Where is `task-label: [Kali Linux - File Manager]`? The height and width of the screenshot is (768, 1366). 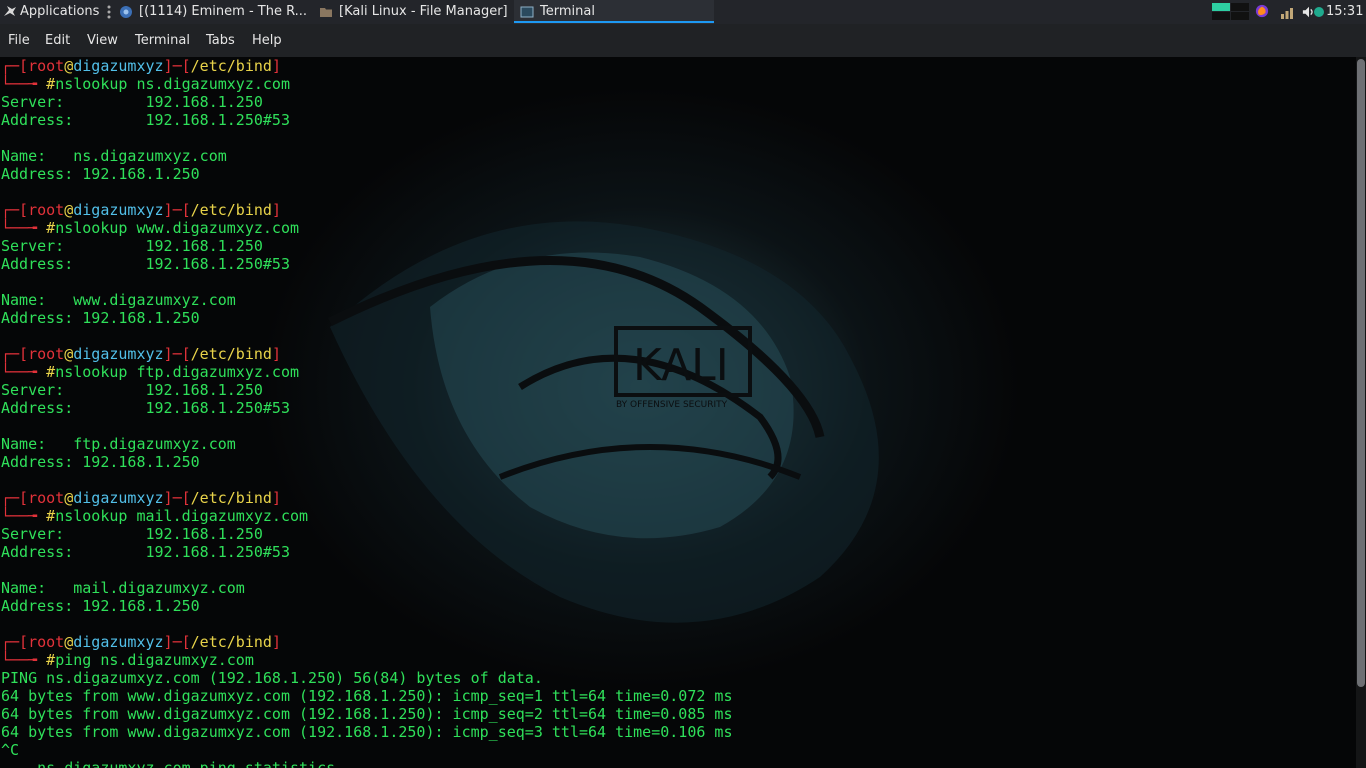
task-label: [Kali Linux - File Manager] is located at coordinates (423, 11).